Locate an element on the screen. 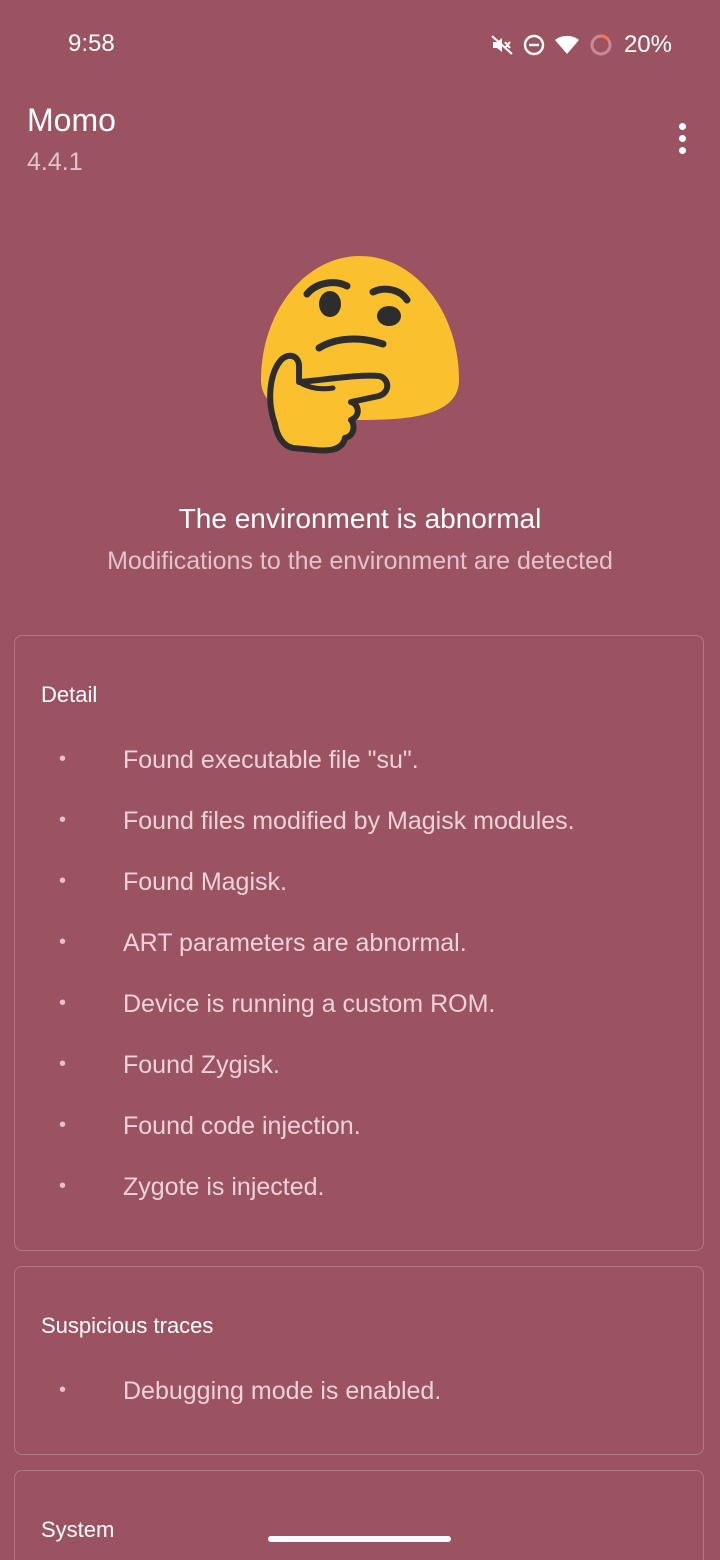 The width and height of the screenshot is (720, 1560). list-item: • ART parameters are abnormal. is located at coordinates (359, 959).